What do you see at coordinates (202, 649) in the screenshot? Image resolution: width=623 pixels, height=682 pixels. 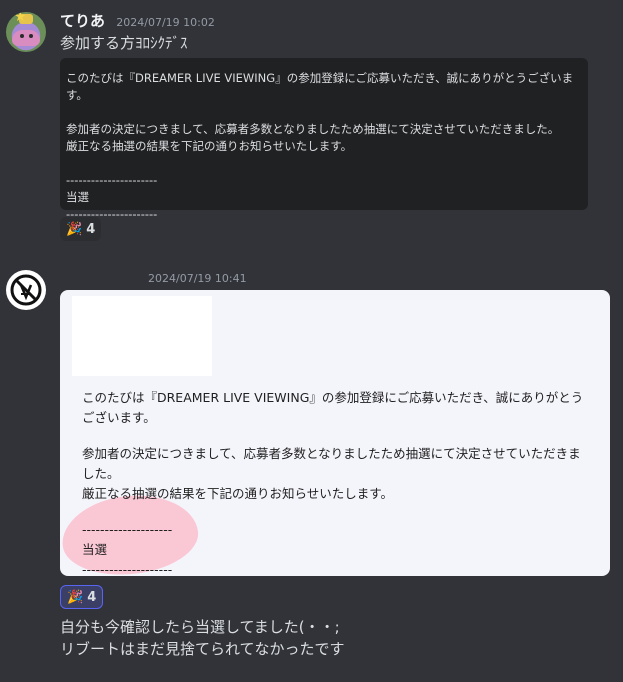 I see `message-line: リブートはまだ見捨てられてなかったです` at bounding box center [202, 649].